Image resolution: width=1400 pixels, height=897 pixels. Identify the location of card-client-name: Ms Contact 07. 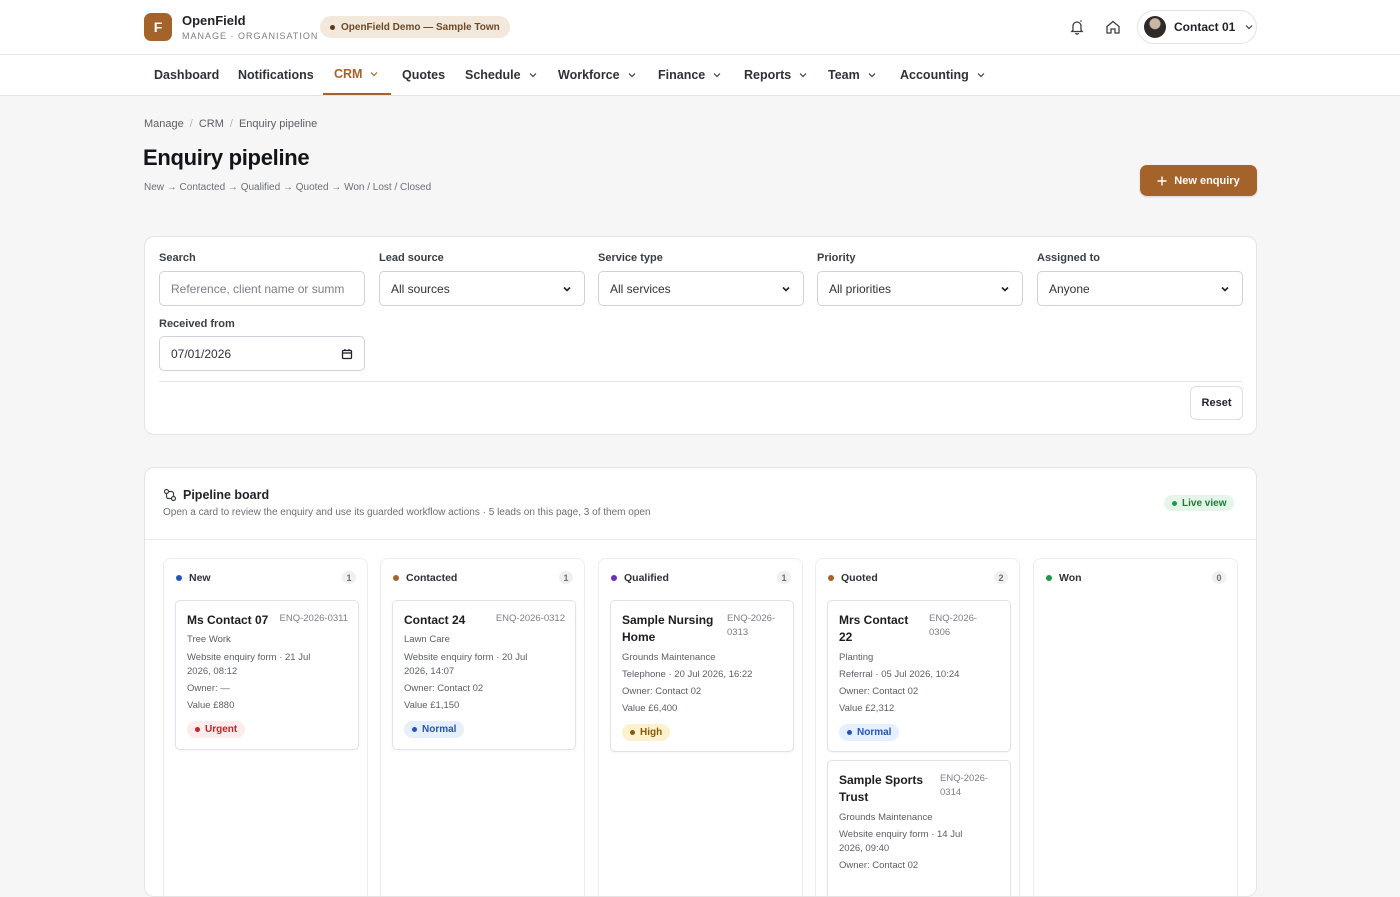
(228, 620).